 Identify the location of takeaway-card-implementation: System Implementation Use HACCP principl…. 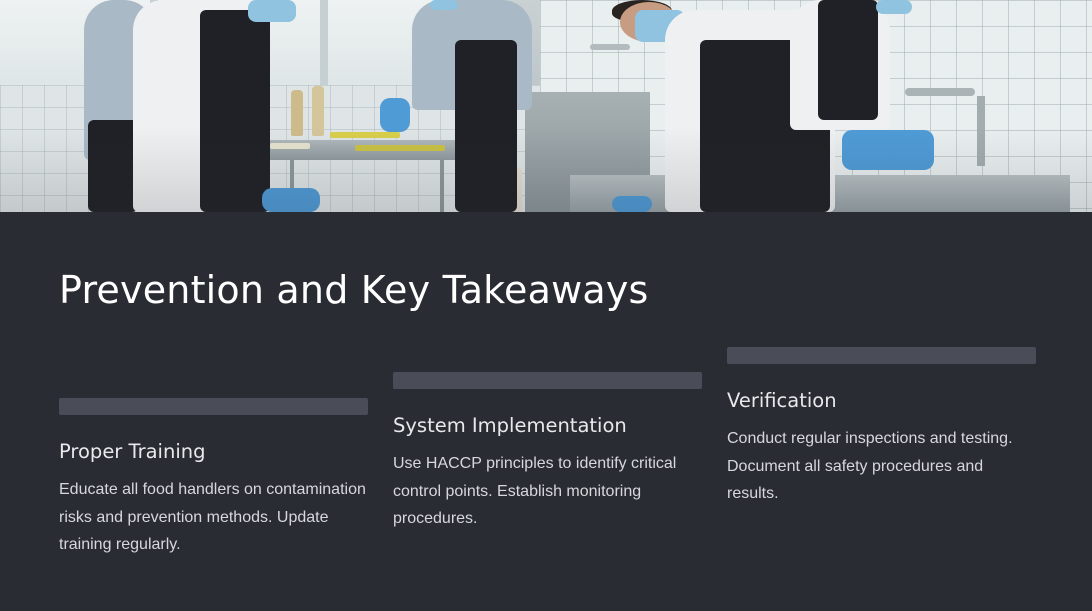
(547, 452).